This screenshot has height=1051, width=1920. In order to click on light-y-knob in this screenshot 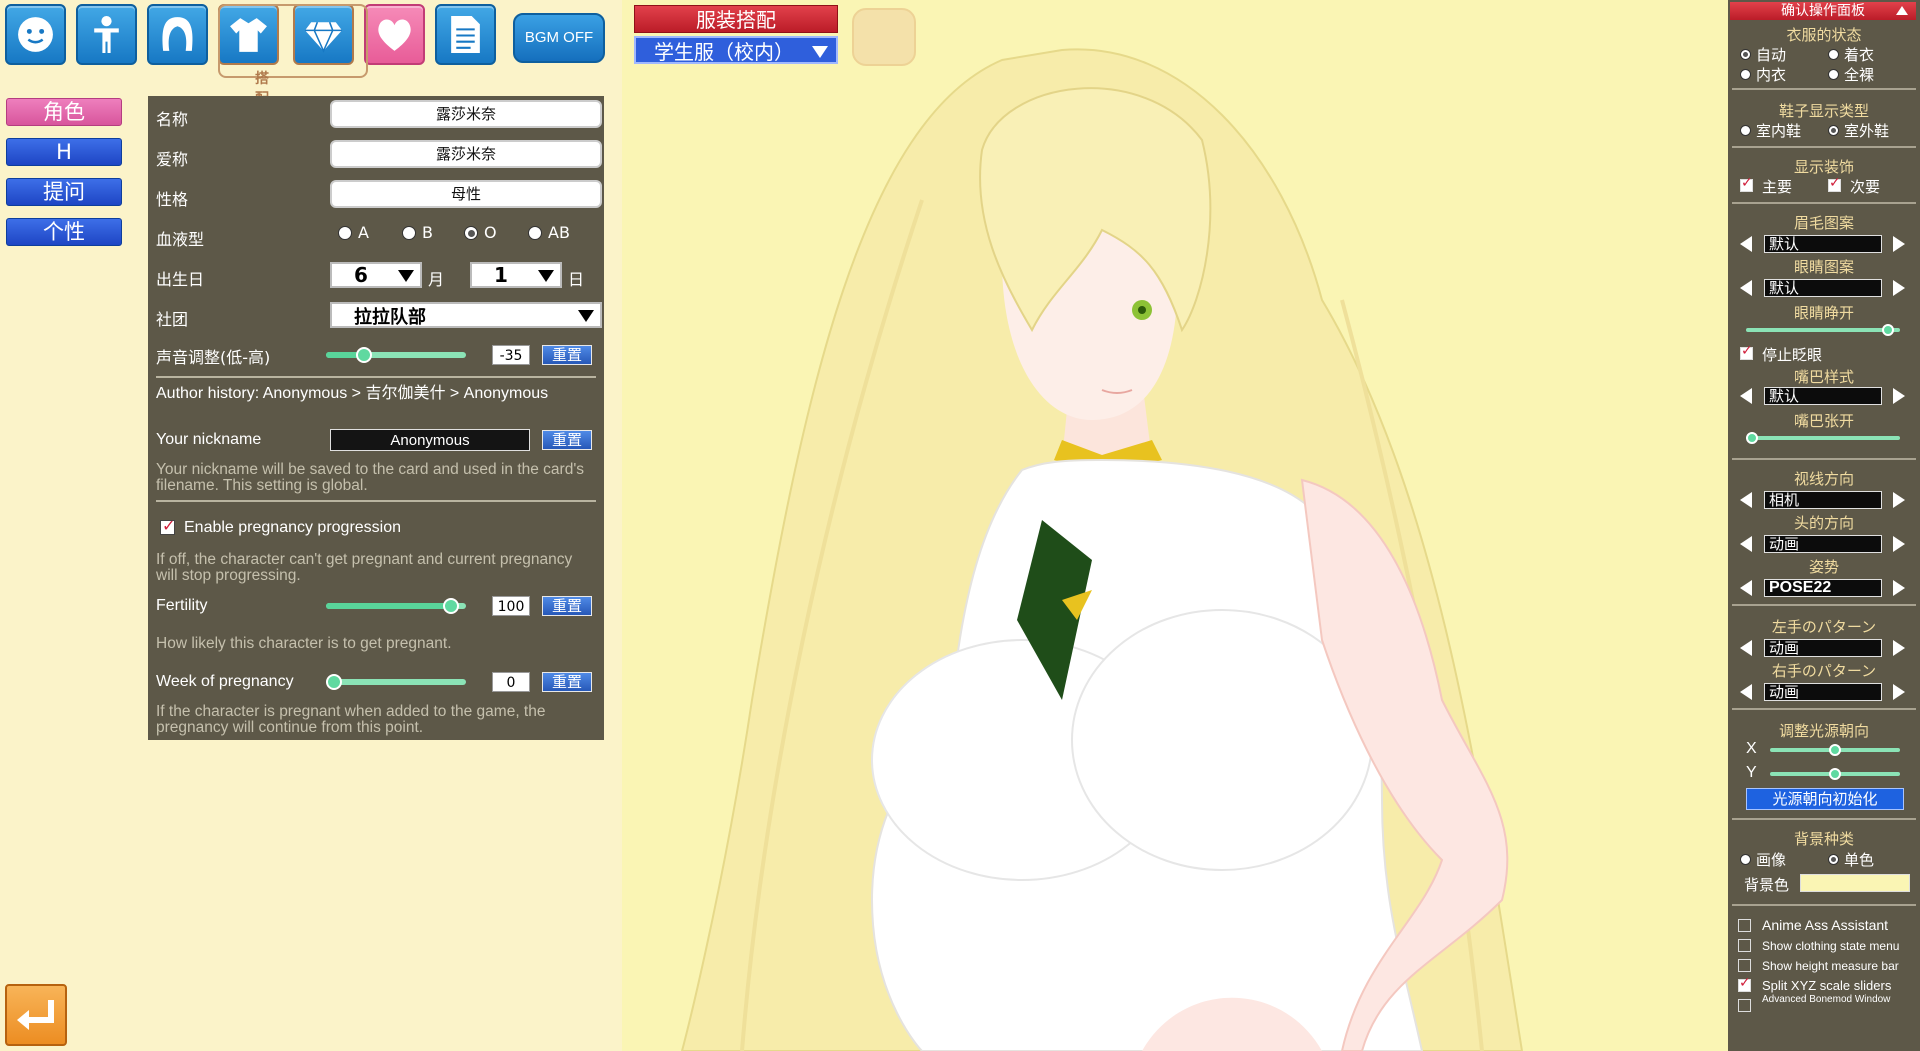, I will do `click(1835, 774)`.